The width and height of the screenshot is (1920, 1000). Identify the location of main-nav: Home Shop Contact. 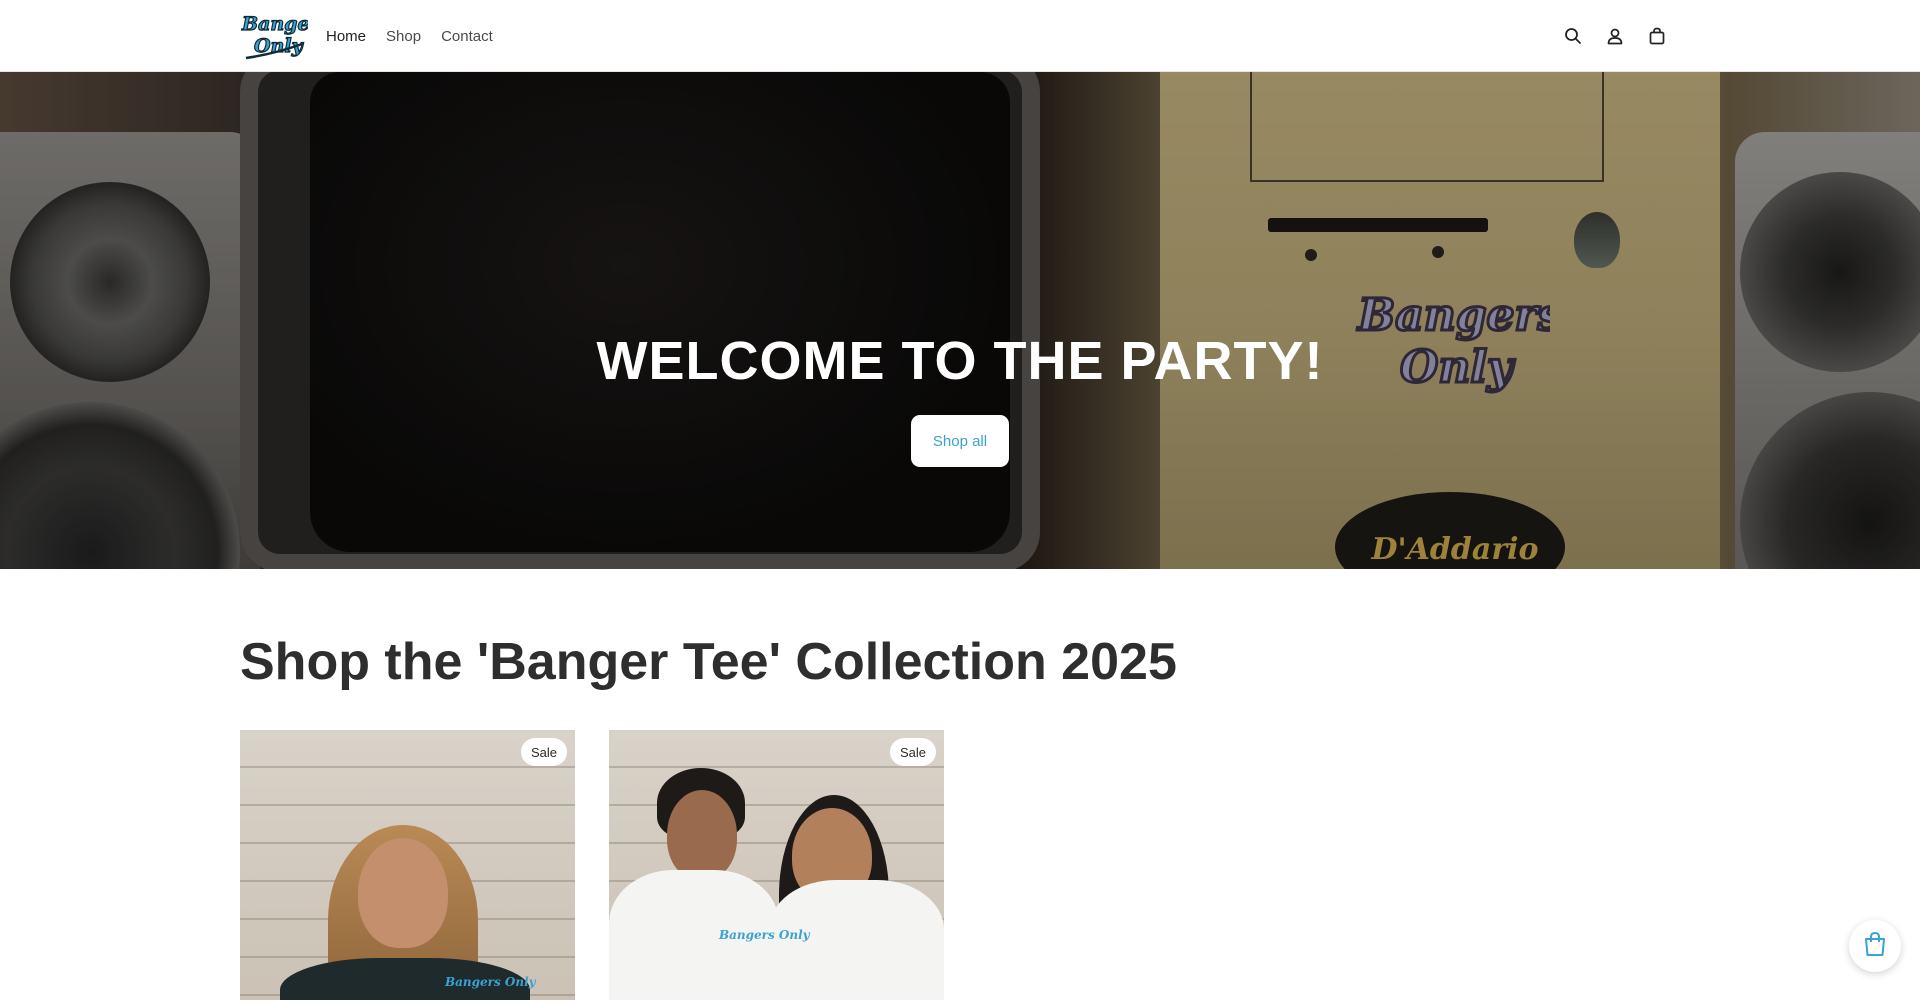
(409, 36).